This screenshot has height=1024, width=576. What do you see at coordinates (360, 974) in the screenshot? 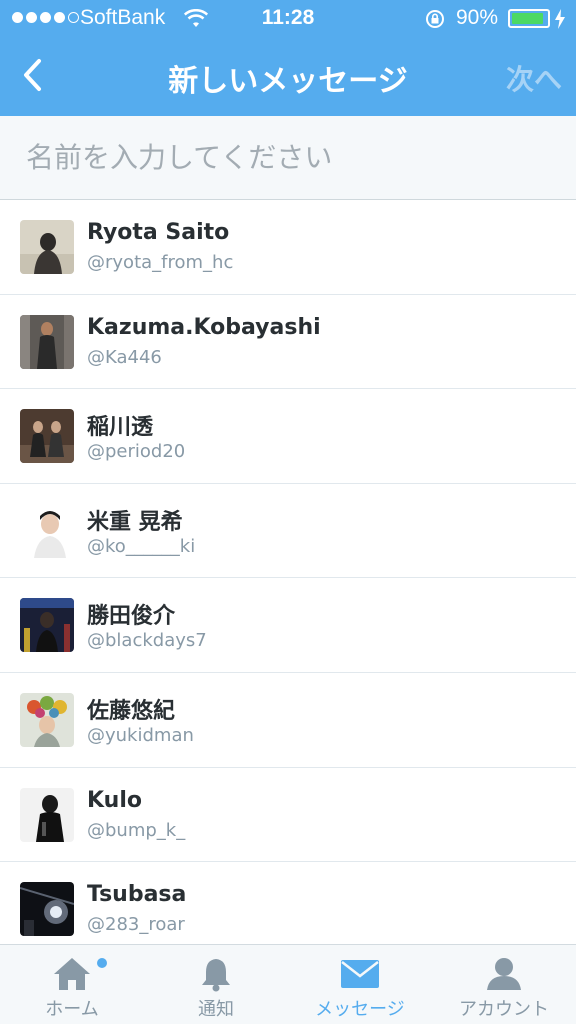
I see `envelope-icon` at bounding box center [360, 974].